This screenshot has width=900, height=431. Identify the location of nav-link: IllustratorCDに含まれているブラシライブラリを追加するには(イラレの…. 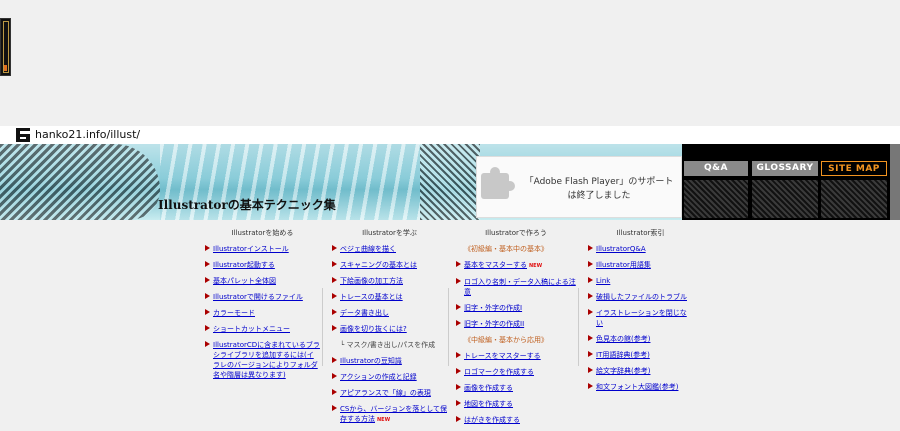
(266, 360).